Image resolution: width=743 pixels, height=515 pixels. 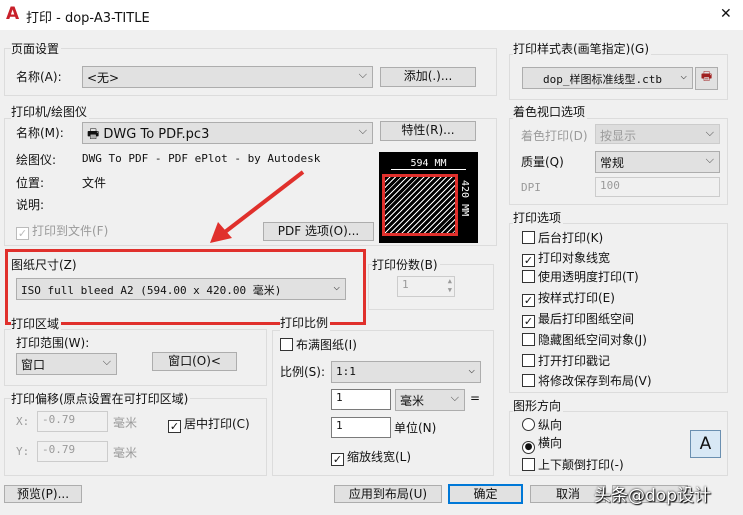 I want to click on arrow-head-icon, so click(x=221, y=232).